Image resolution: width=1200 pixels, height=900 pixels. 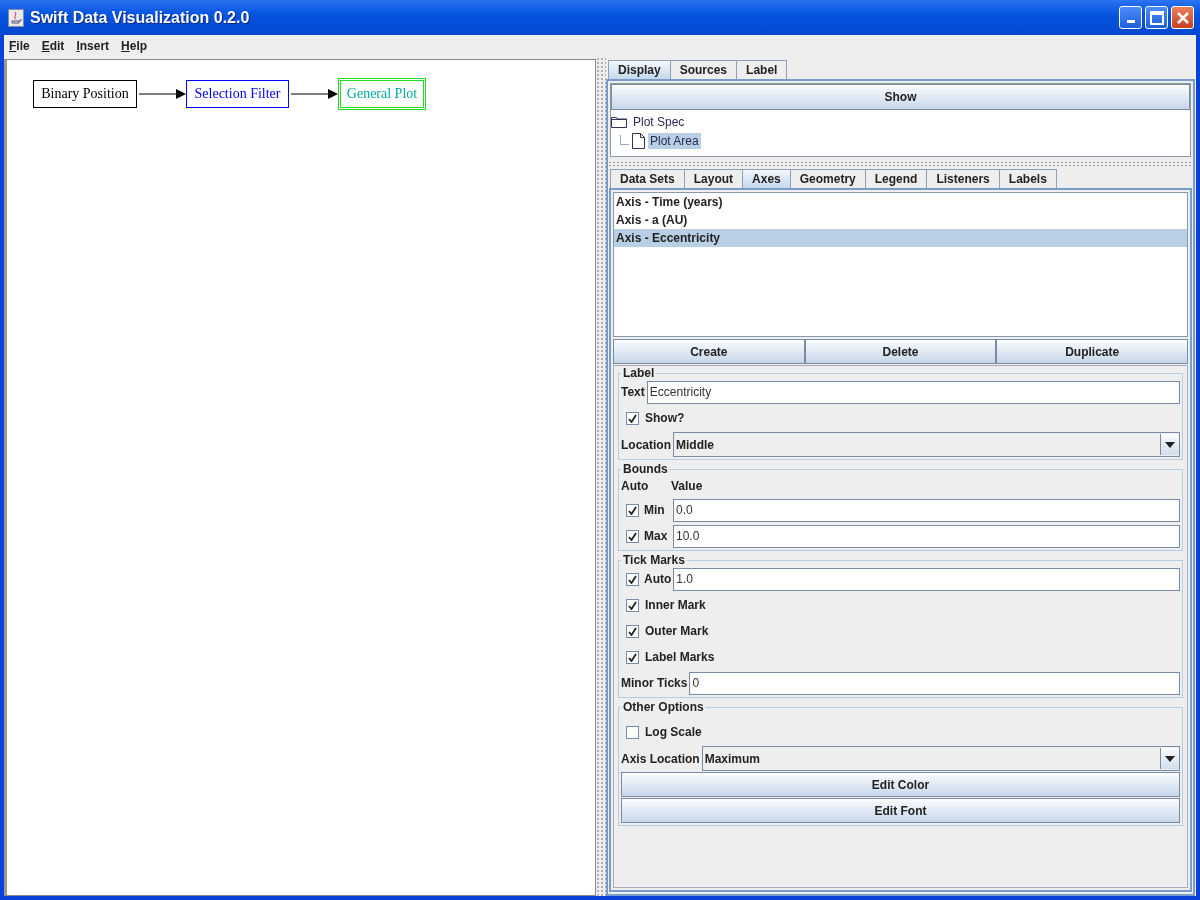 What do you see at coordinates (934, 683) in the screenshot?
I see `value-field: 0` at bounding box center [934, 683].